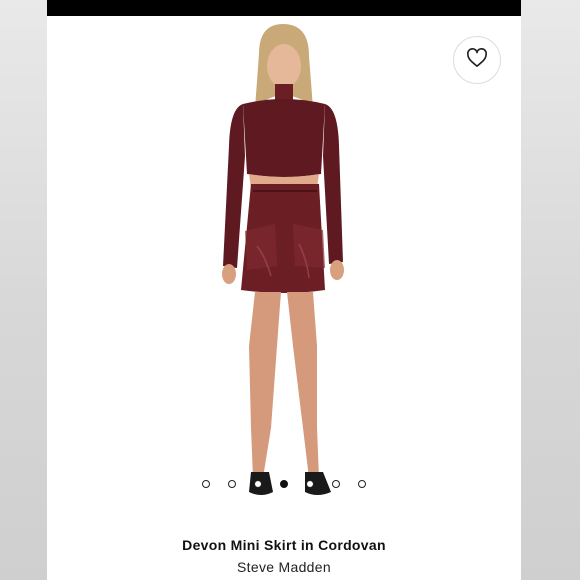 The image size is (580, 580). I want to click on favorite-button, so click(477, 60).